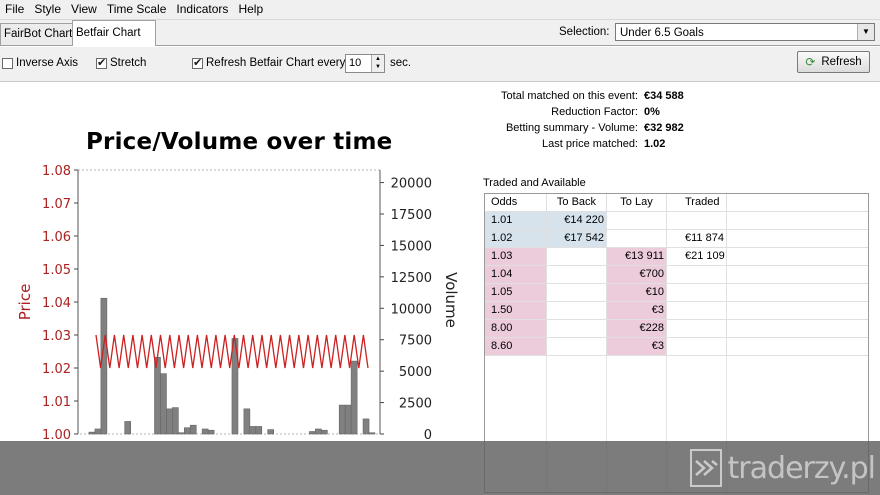 The image size is (880, 495). Describe the element at coordinates (56, 402) in the screenshot. I see `left-tick-label: 1.01` at that location.